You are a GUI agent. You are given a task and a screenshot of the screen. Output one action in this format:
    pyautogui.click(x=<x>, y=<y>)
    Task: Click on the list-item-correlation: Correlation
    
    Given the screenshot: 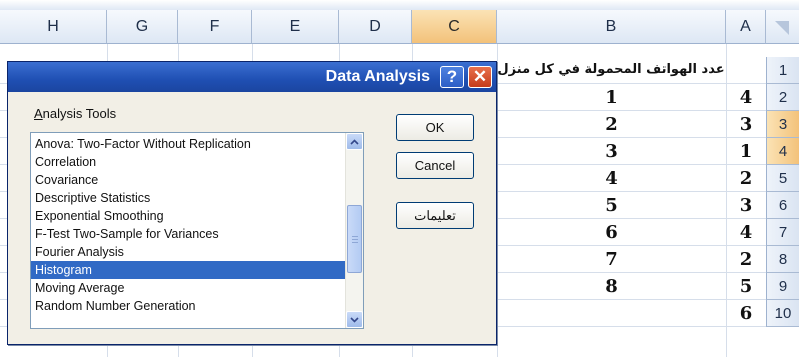 What is the action you would take?
    pyautogui.click(x=197, y=162)
    